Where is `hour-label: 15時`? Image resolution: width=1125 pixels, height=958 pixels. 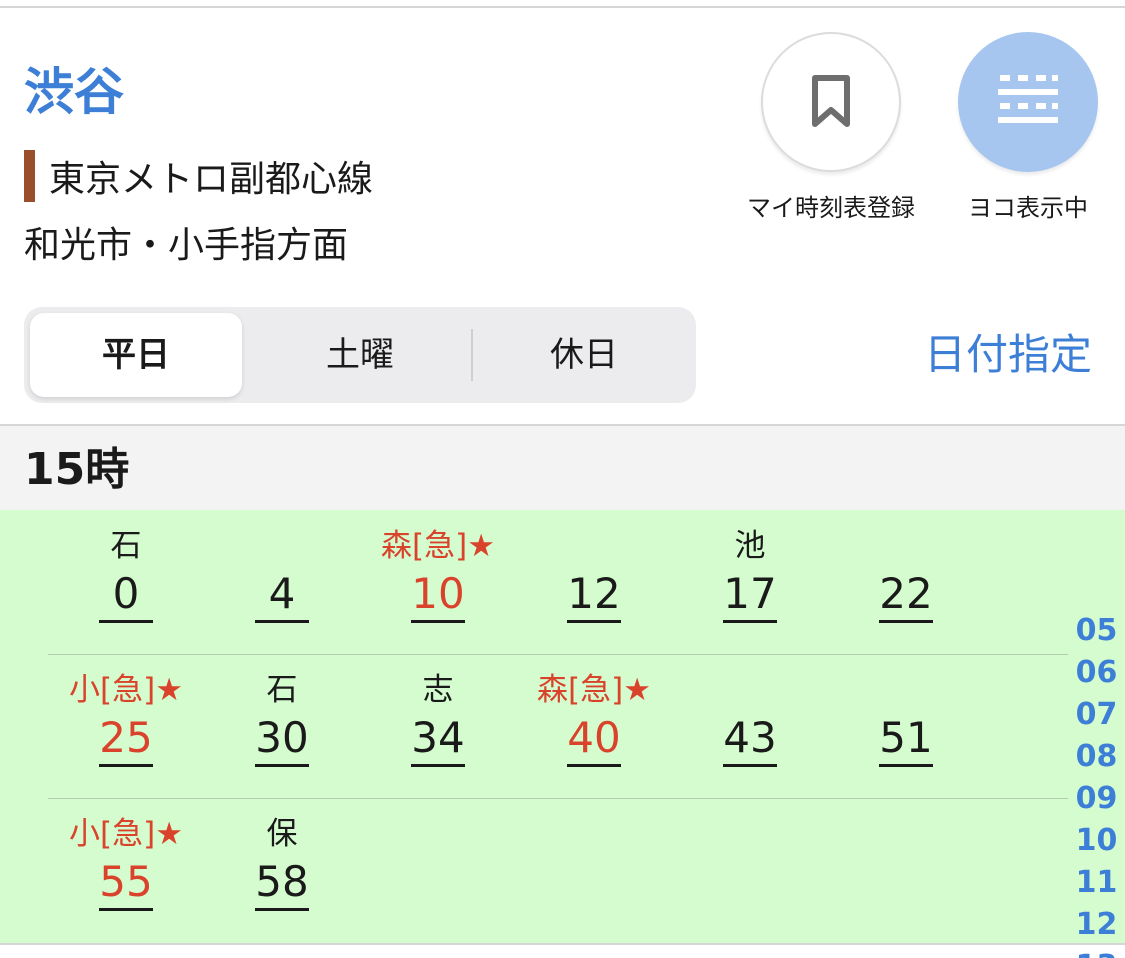 hour-label: 15時 is located at coordinates (77, 469).